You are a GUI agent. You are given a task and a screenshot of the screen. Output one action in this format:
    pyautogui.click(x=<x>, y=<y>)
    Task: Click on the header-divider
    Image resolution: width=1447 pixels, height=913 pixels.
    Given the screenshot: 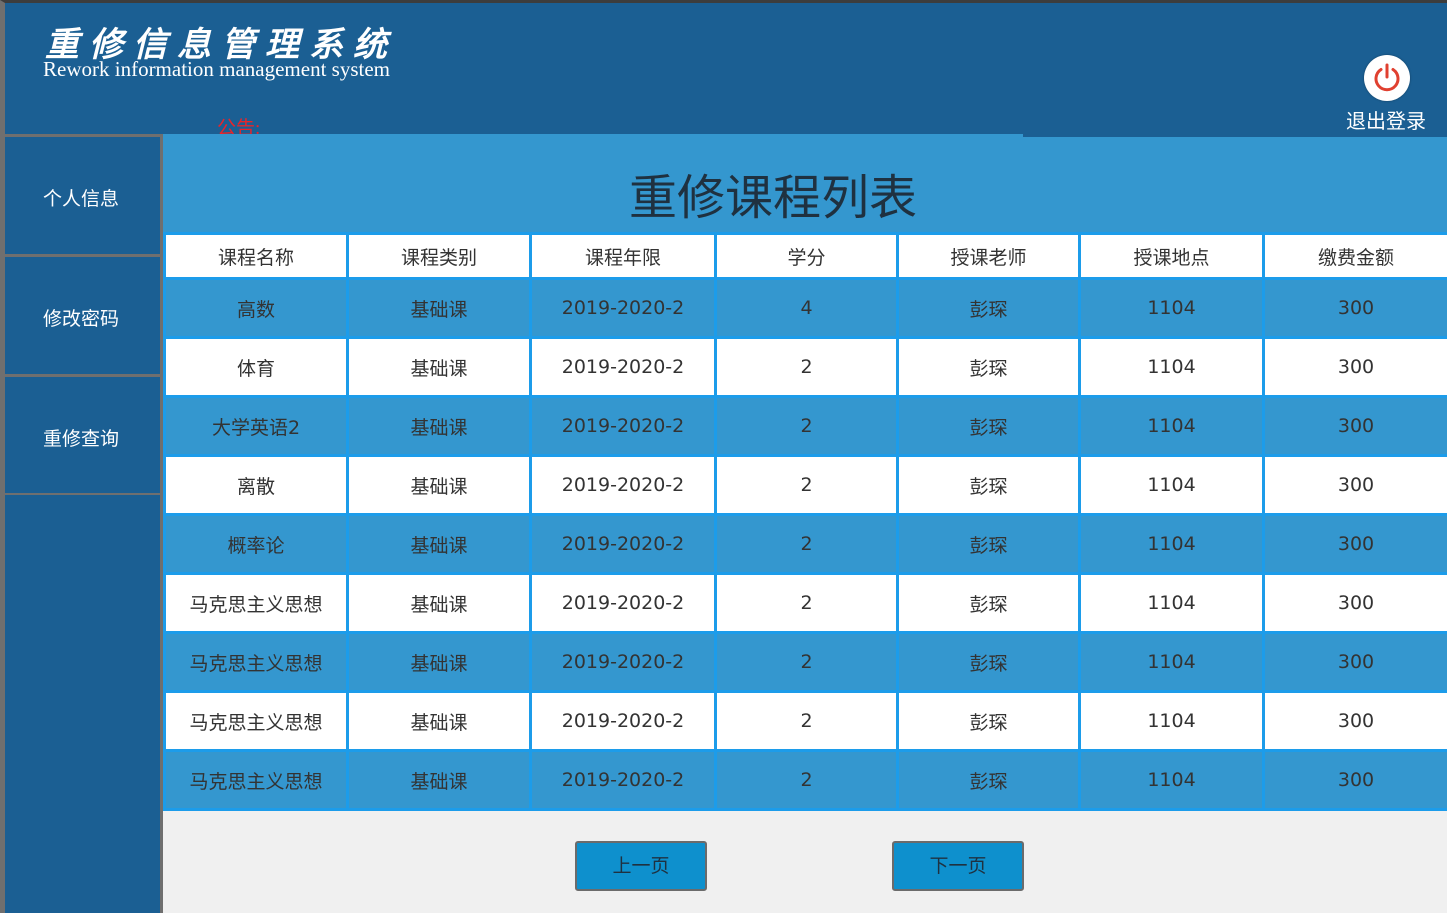 What is the action you would take?
    pyautogui.click(x=1235, y=135)
    